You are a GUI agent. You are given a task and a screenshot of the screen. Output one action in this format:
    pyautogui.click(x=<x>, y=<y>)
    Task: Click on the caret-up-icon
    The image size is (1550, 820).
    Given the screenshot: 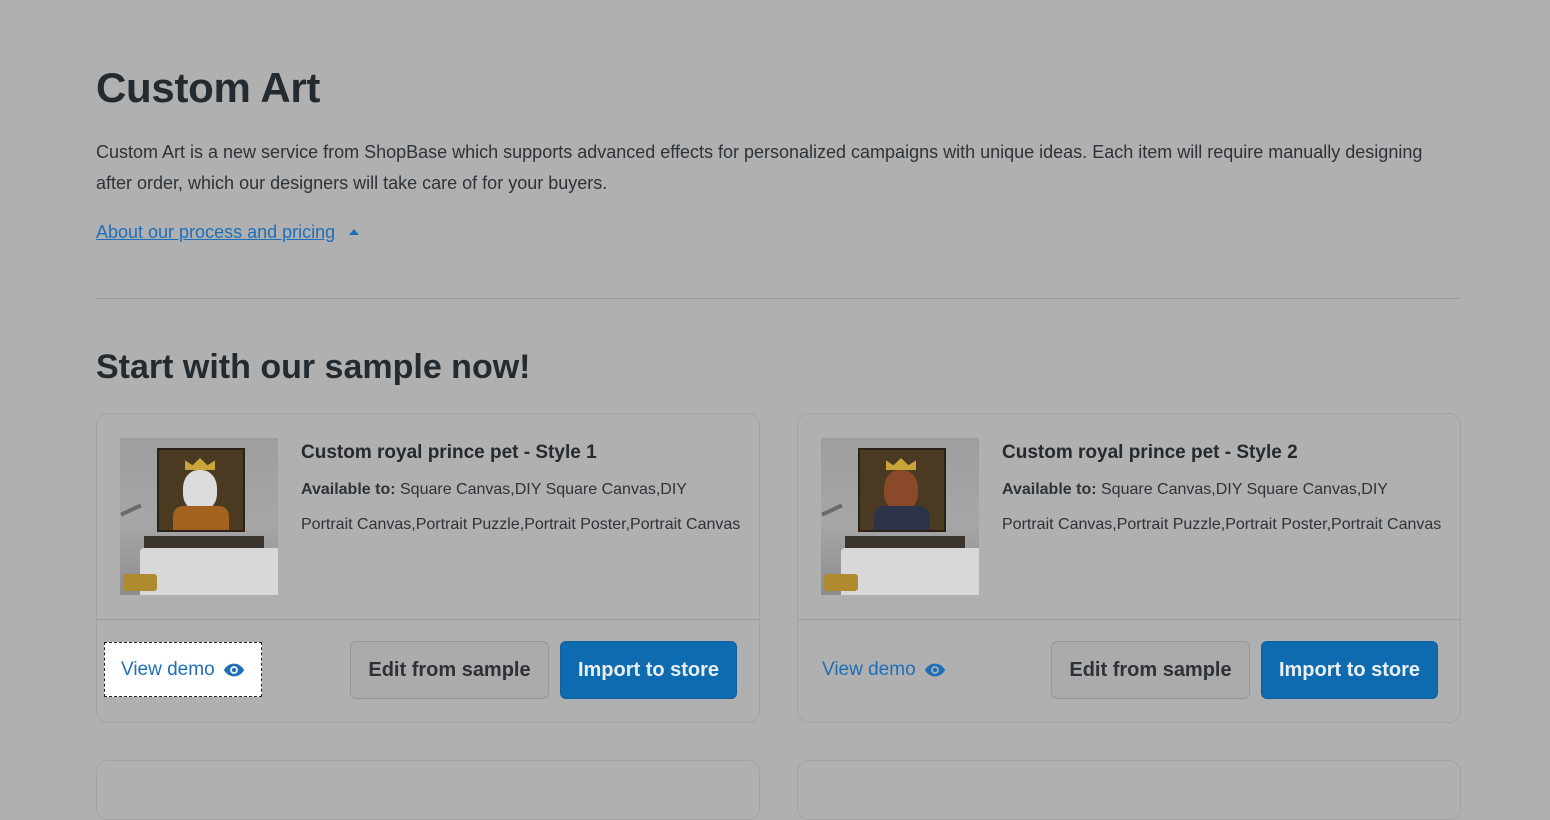 What is the action you would take?
    pyautogui.click(x=354, y=231)
    